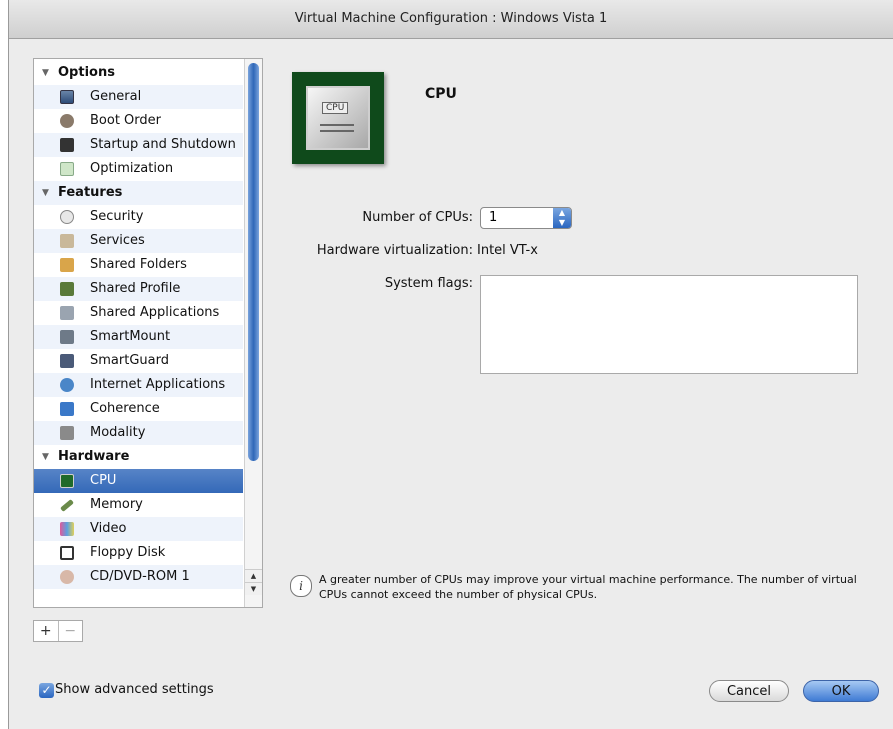  What do you see at coordinates (669, 324) in the screenshot?
I see `system-flags-field` at bounding box center [669, 324].